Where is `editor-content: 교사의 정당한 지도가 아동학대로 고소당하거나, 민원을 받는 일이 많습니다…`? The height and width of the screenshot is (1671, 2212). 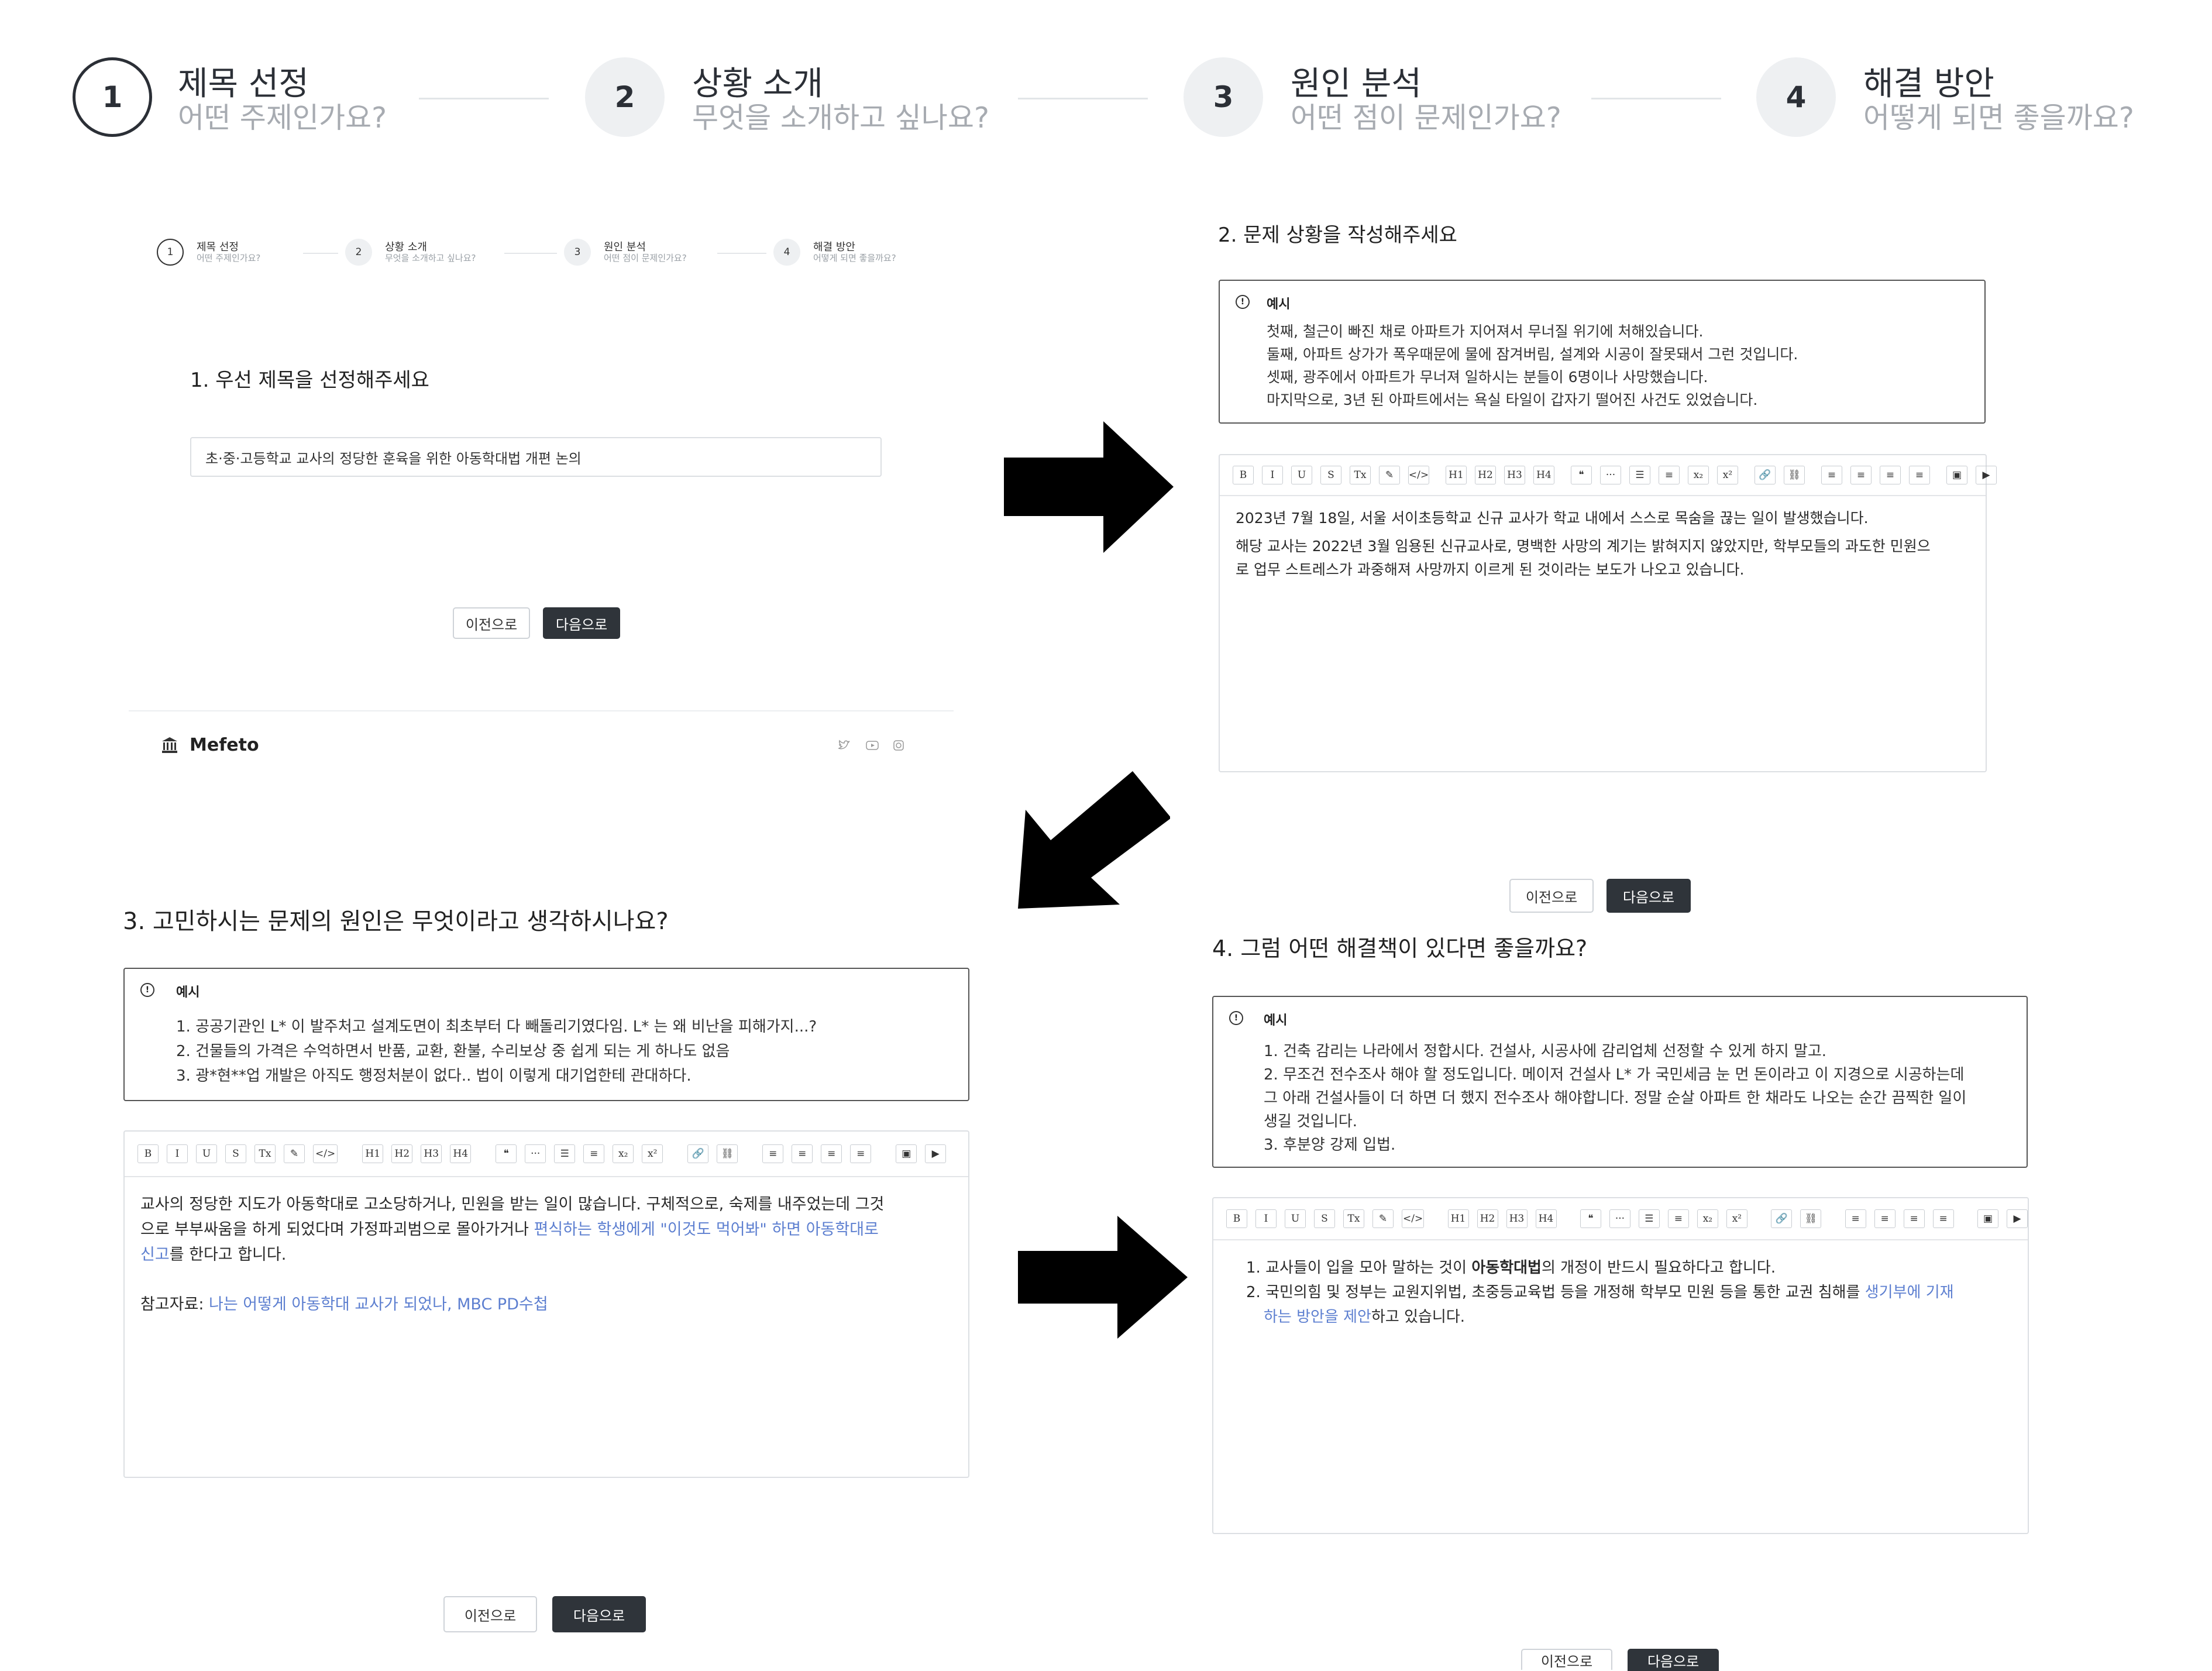 editor-content: 교사의 정당한 지도가 아동학대로 고소당하거나, 민원을 받는 일이 많습니다… is located at coordinates (549, 1255).